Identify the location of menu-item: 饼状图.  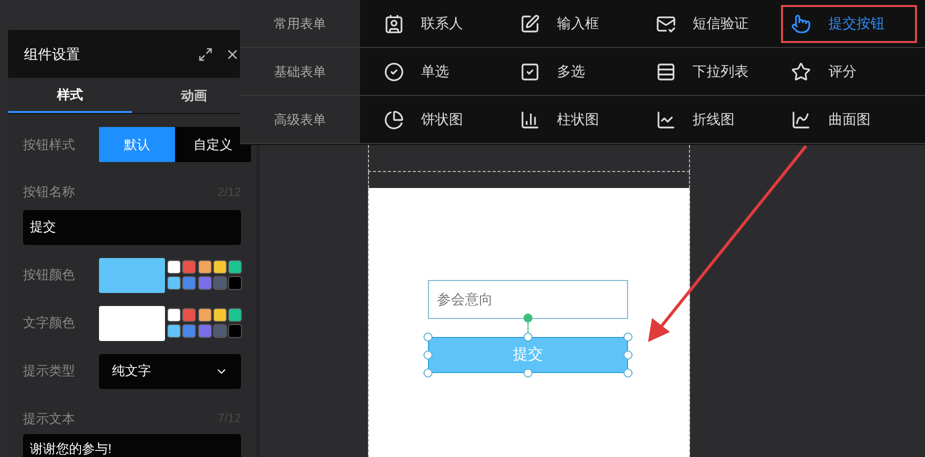
(442, 119).